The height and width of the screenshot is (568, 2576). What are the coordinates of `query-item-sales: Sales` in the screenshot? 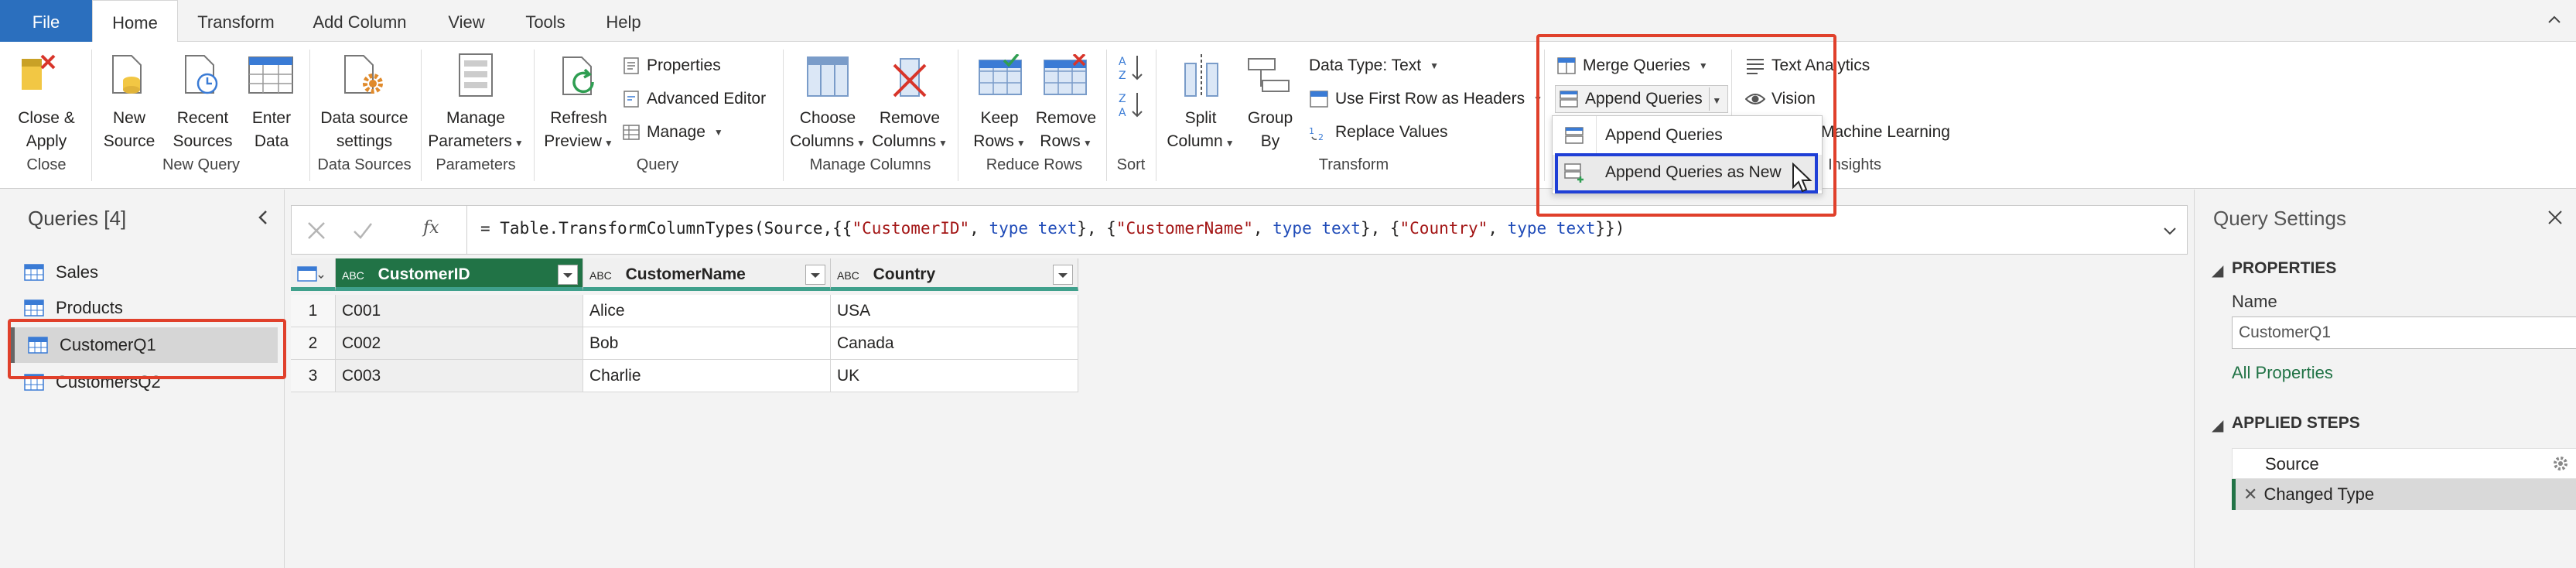 It's located at (144, 272).